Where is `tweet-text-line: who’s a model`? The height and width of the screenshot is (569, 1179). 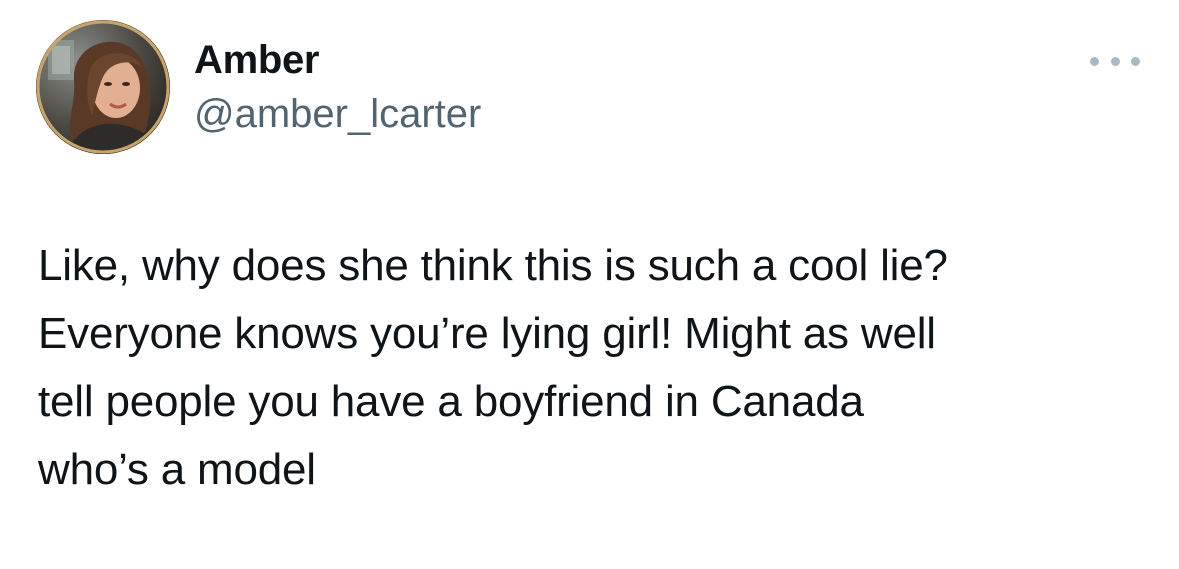 tweet-text-line: who’s a model is located at coordinates (177, 469).